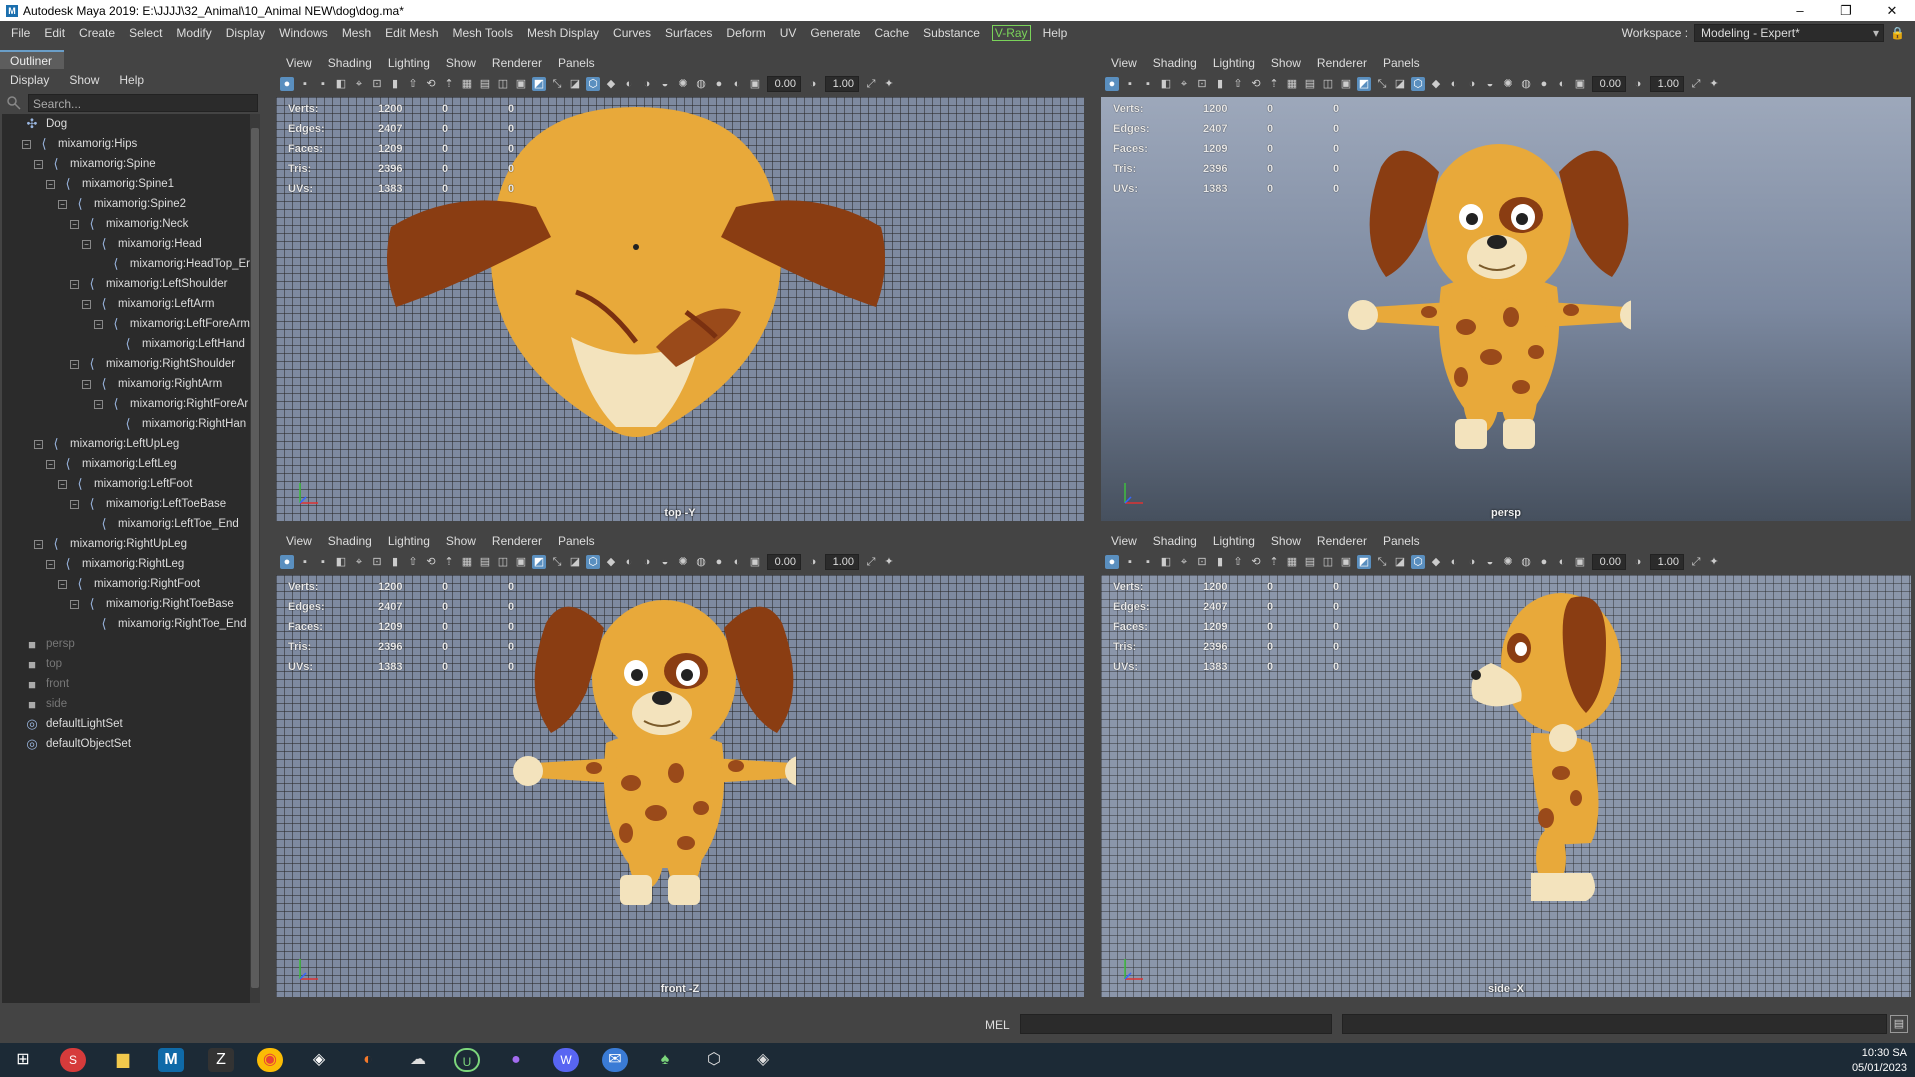 The width and height of the screenshot is (1915, 1077). What do you see at coordinates (431, 84) in the screenshot?
I see `viewport-tool-icon: ⟲` at bounding box center [431, 84].